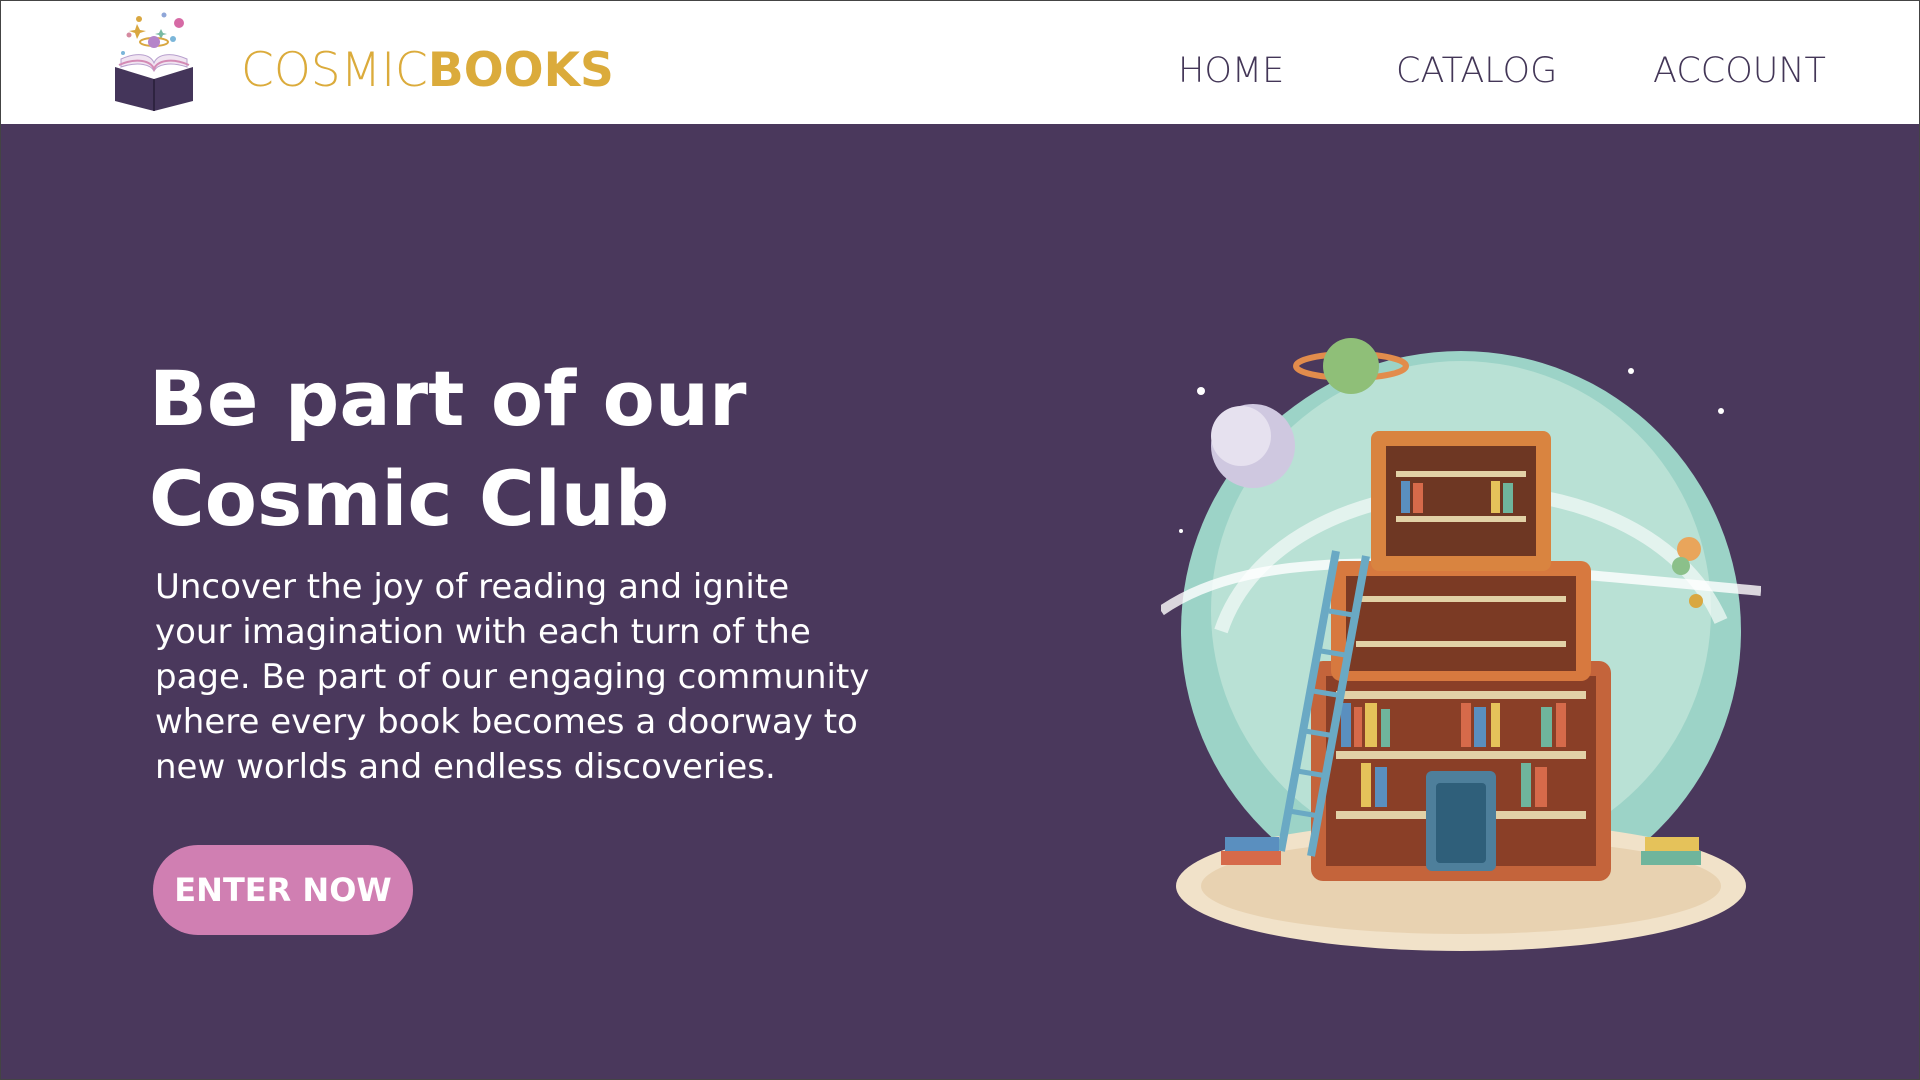 The height and width of the screenshot is (1080, 1920). What do you see at coordinates (520, 70) in the screenshot?
I see `brand-part-books: BOOKS` at bounding box center [520, 70].